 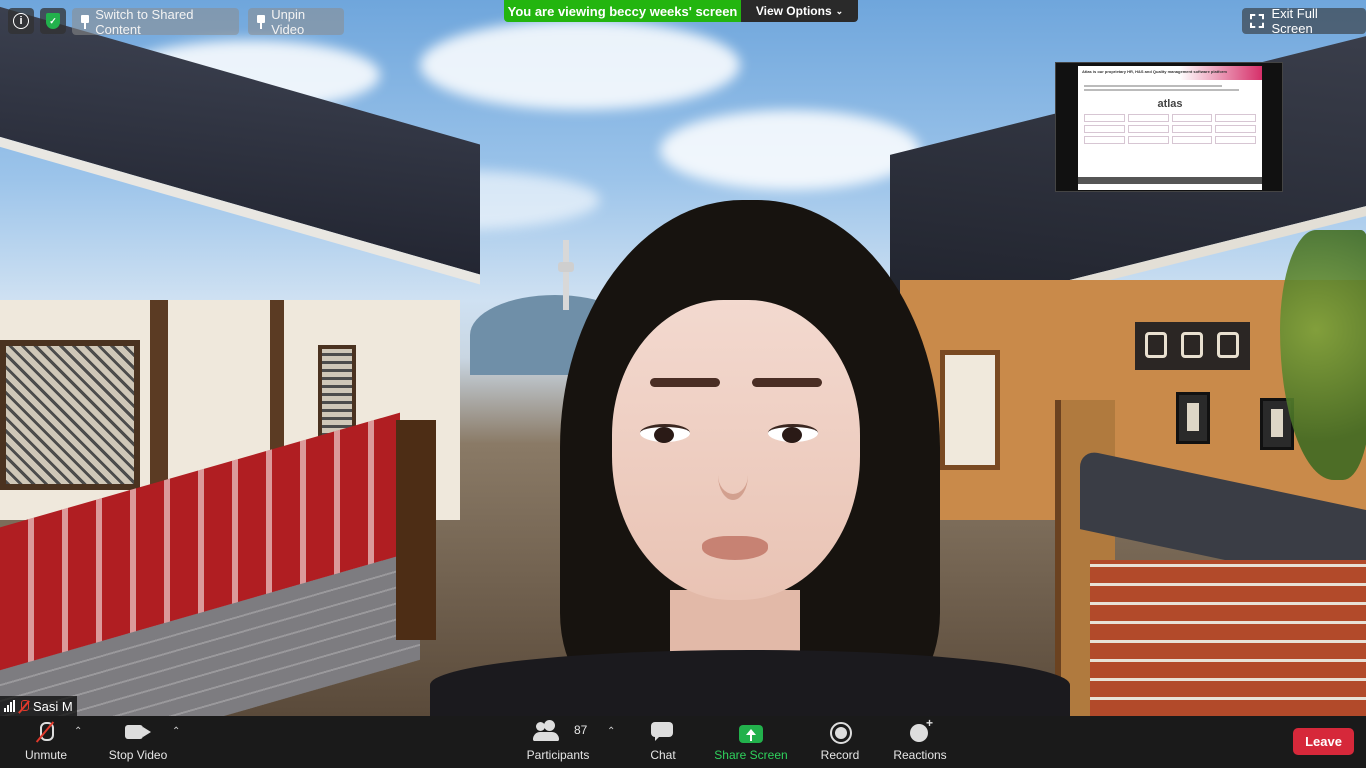 I want to click on unpin-video-label: Unpin Video, so click(x=288, y=21).